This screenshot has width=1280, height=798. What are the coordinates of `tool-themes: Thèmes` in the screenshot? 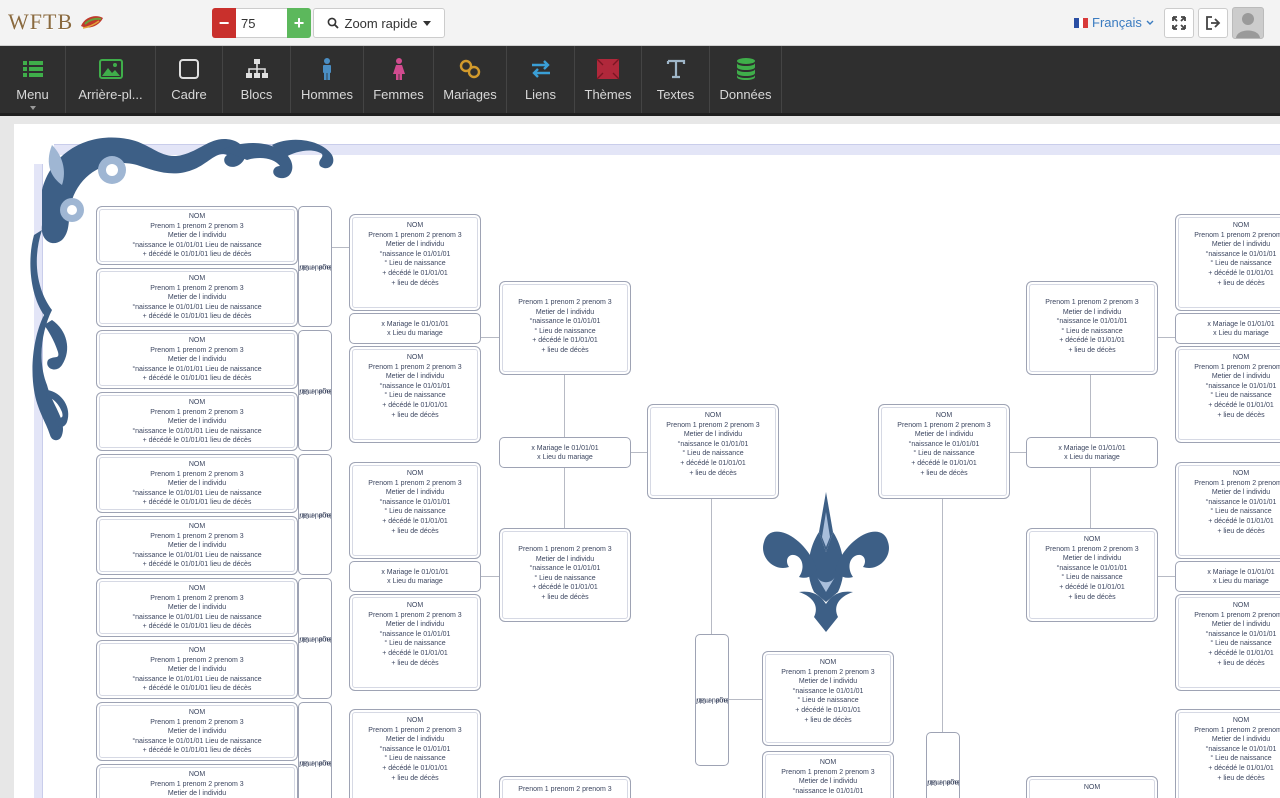 It's located at (608, 79).